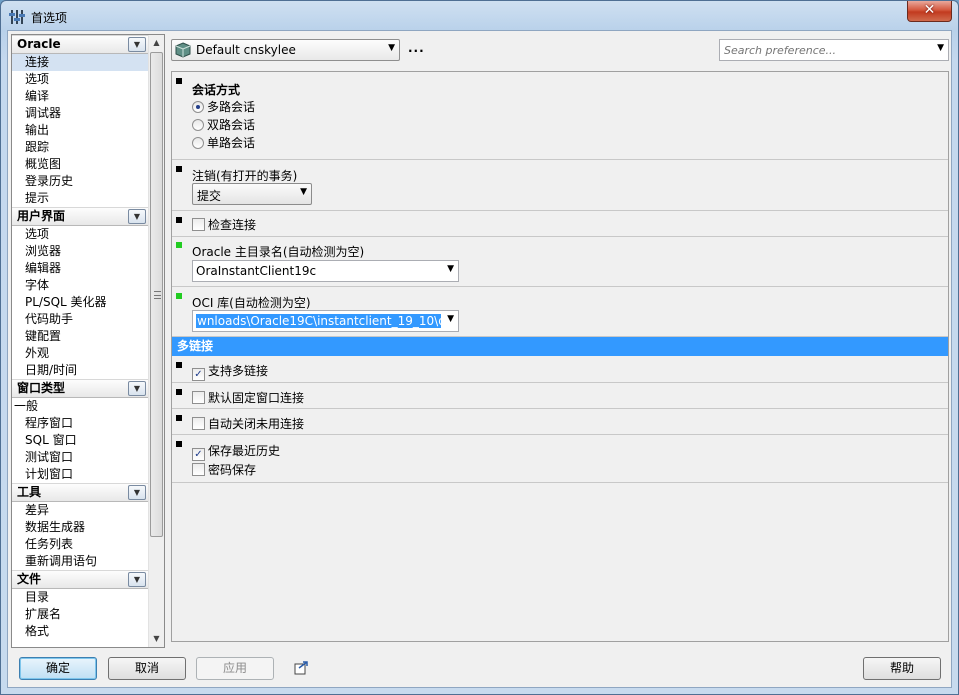  Describe the element at coordinates (58, 668) in the screenshot. I see `ok-button: 确定` at that location.